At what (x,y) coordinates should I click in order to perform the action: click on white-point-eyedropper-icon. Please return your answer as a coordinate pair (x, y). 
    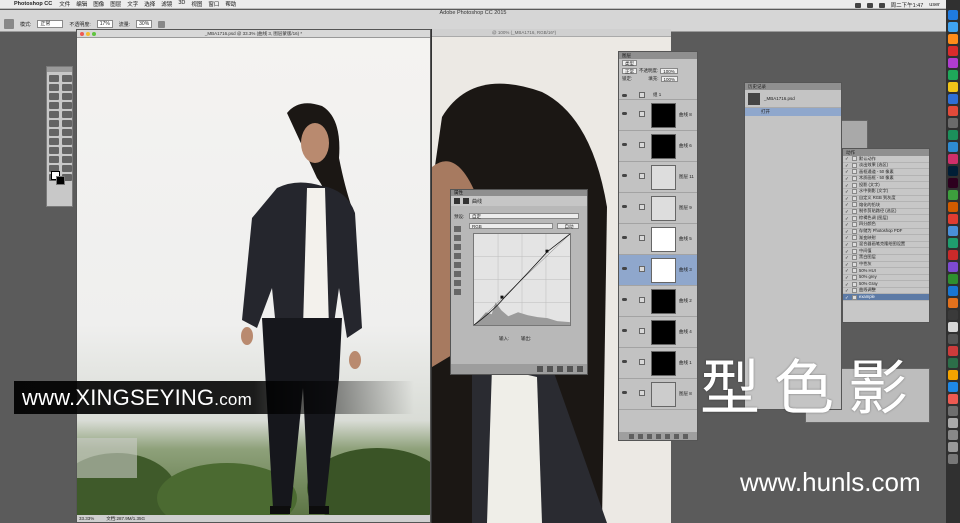
    Looking at the image, I should click on (457, 256).